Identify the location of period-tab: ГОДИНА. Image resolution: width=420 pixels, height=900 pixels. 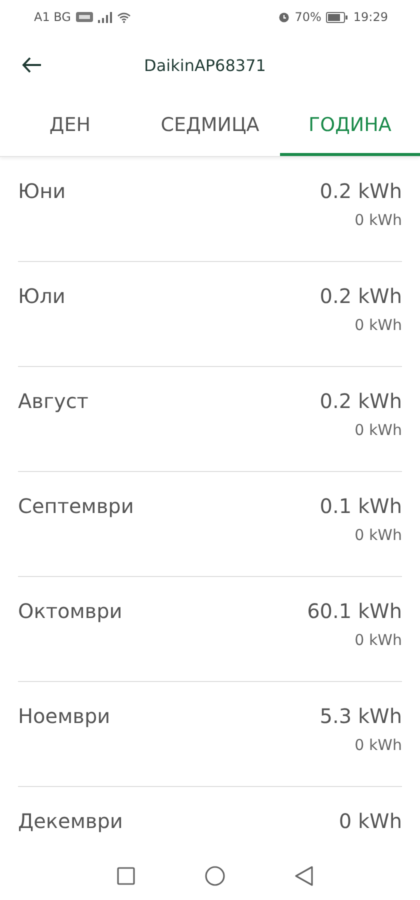
(350, 126).